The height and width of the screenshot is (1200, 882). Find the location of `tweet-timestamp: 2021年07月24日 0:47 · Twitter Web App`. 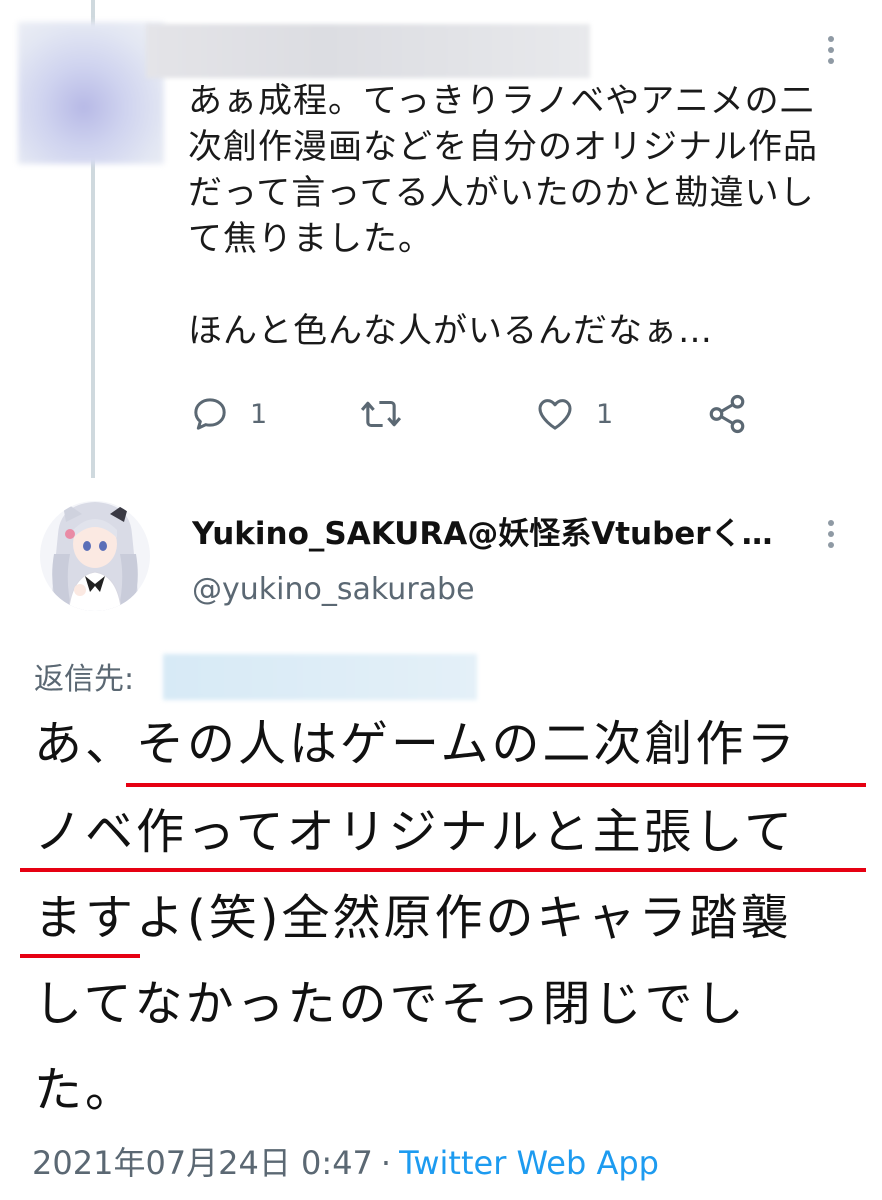

tweet-timestamp: 2021年07月24日 0:47 · Twitter Web App is located at coordinates (345, 1161).